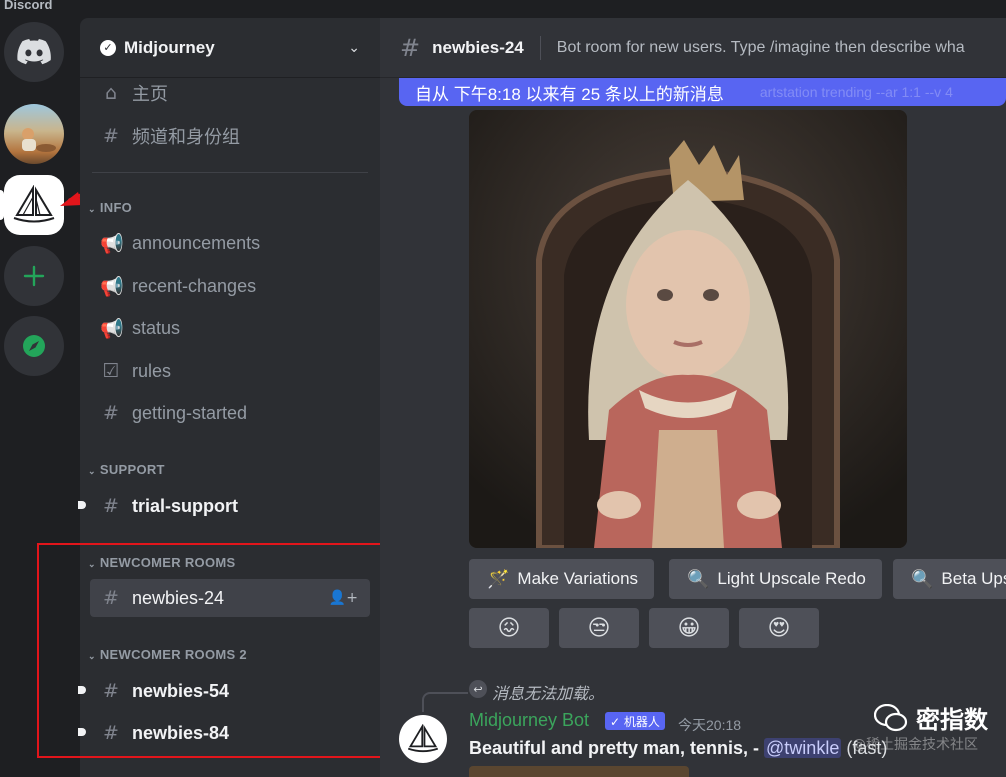  I want to click on category-support: ⌄ SUPPORT, so click(126, 469).